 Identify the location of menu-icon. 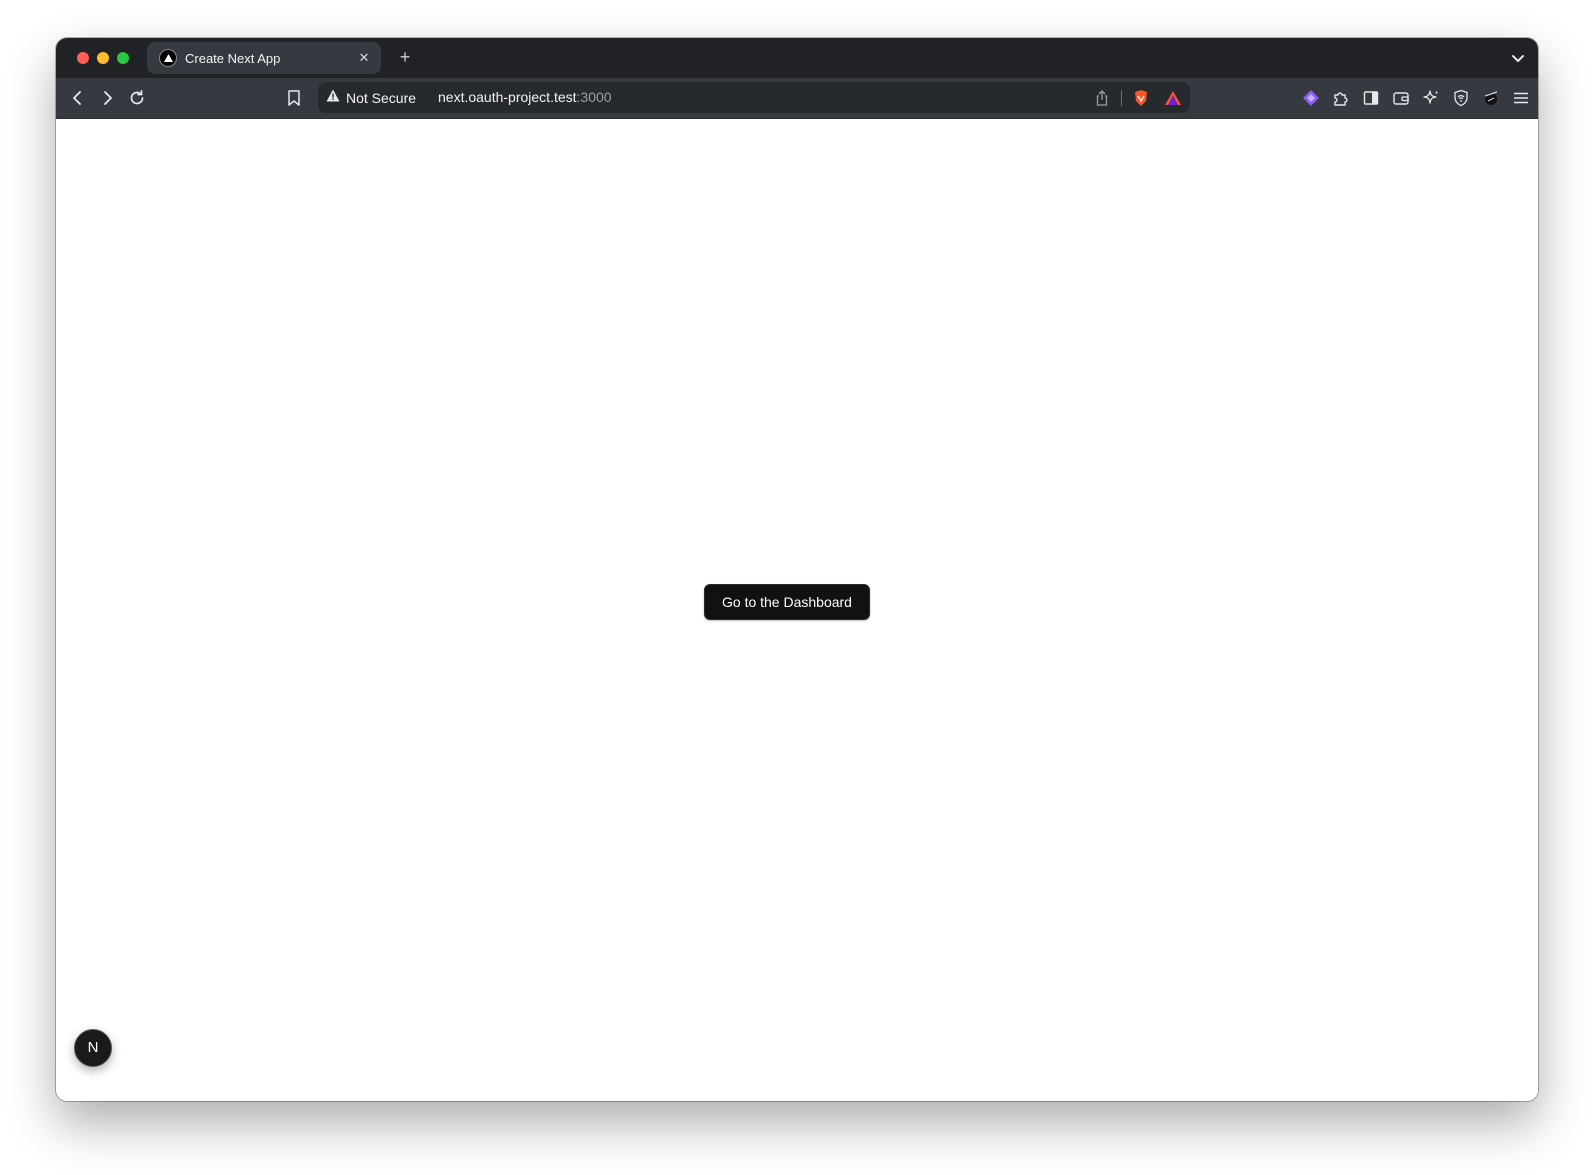
(1521, 98).